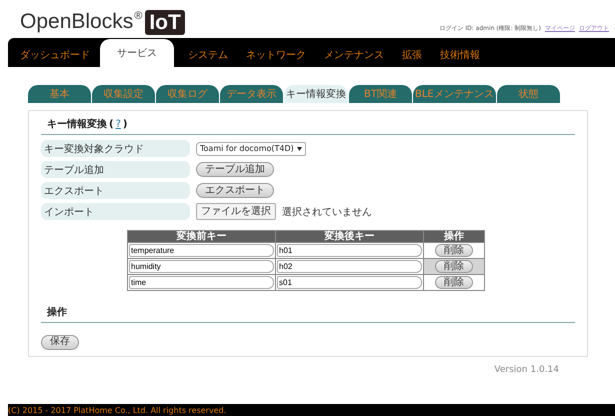 This screenshot has width=615, height=416. I want to click on nav-tab: ダッシュボード, so click(55, 55).